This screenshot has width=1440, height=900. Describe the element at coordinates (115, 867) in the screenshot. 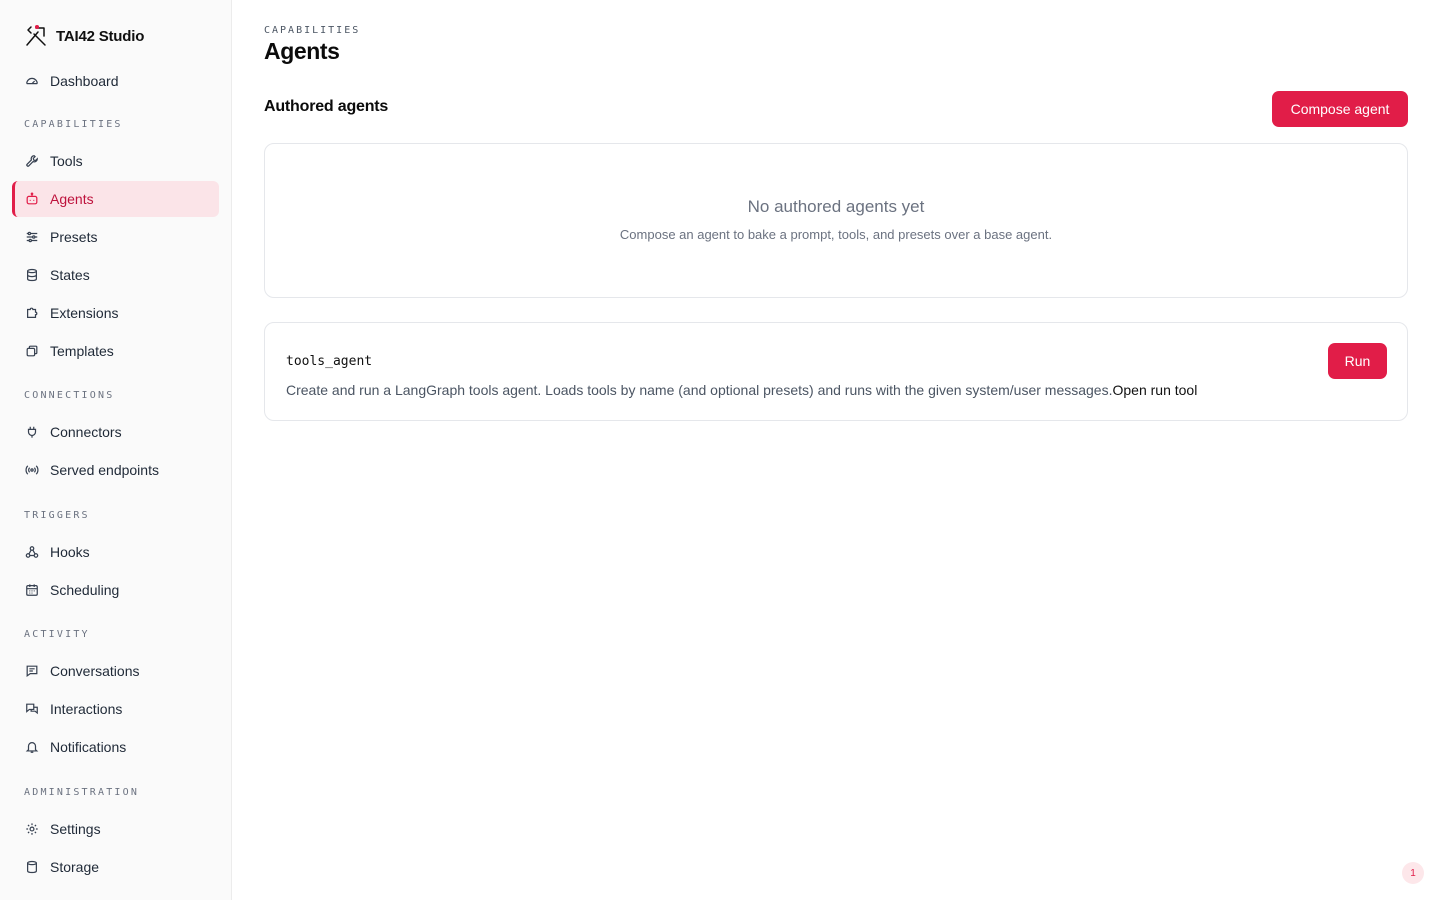

I see `sidebar-item-storage: Storage` at that location.